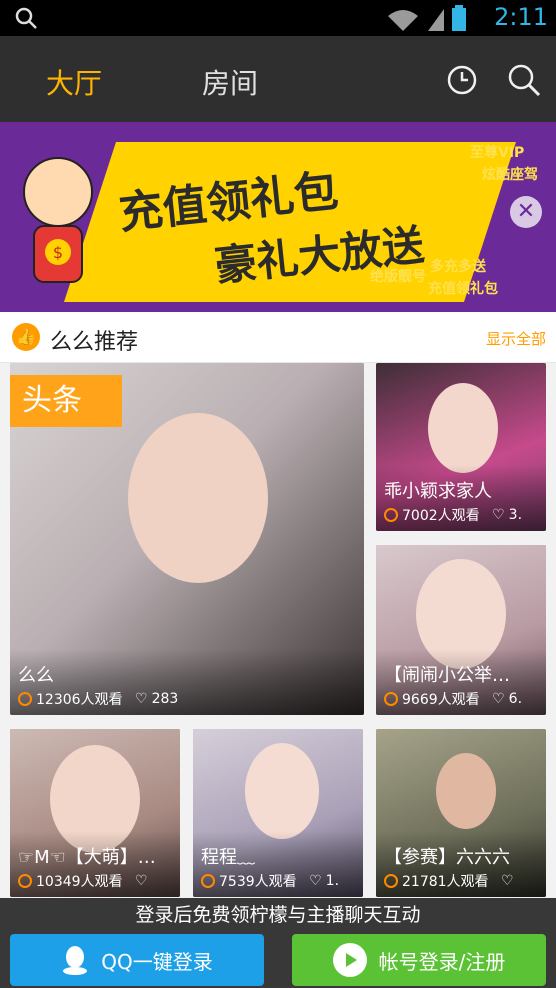 The image size is (556, 988). What do you see at coordinates (74, 82) in the screenshot?
I see `tab-hall: 大厅` at bounding box center [74, 82].